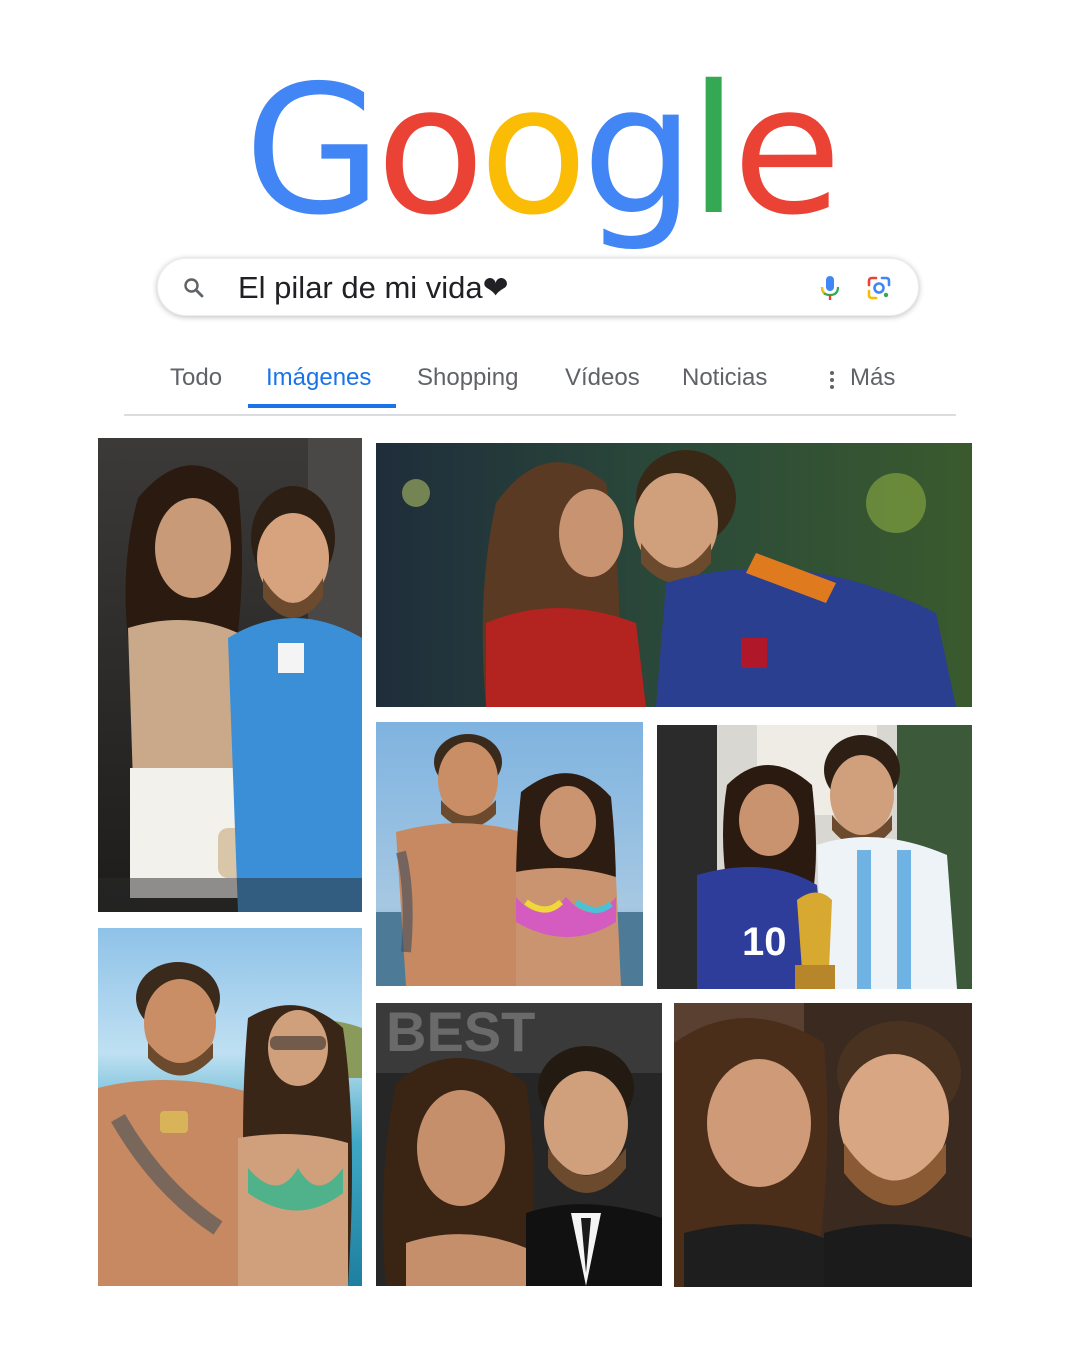 The image size is (1080, 1350). I want to click on logo-letter-o2: o, so click(533, 150).